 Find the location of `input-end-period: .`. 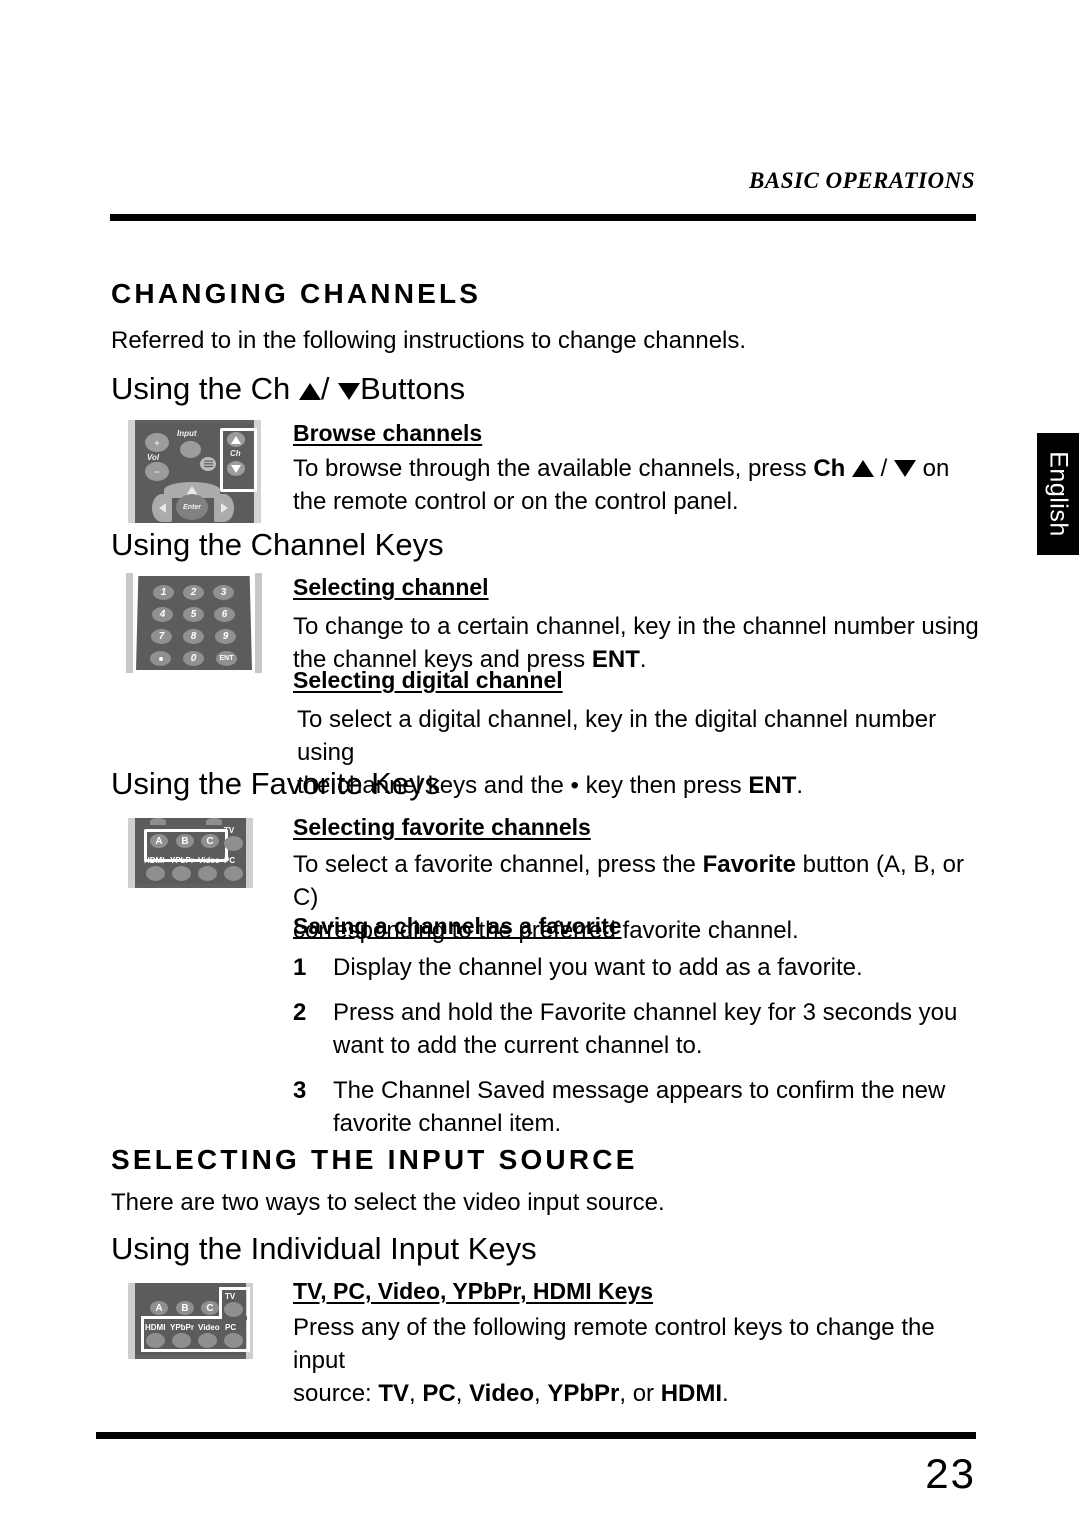

input-end-period: . is located at coordinates (725, 1393).